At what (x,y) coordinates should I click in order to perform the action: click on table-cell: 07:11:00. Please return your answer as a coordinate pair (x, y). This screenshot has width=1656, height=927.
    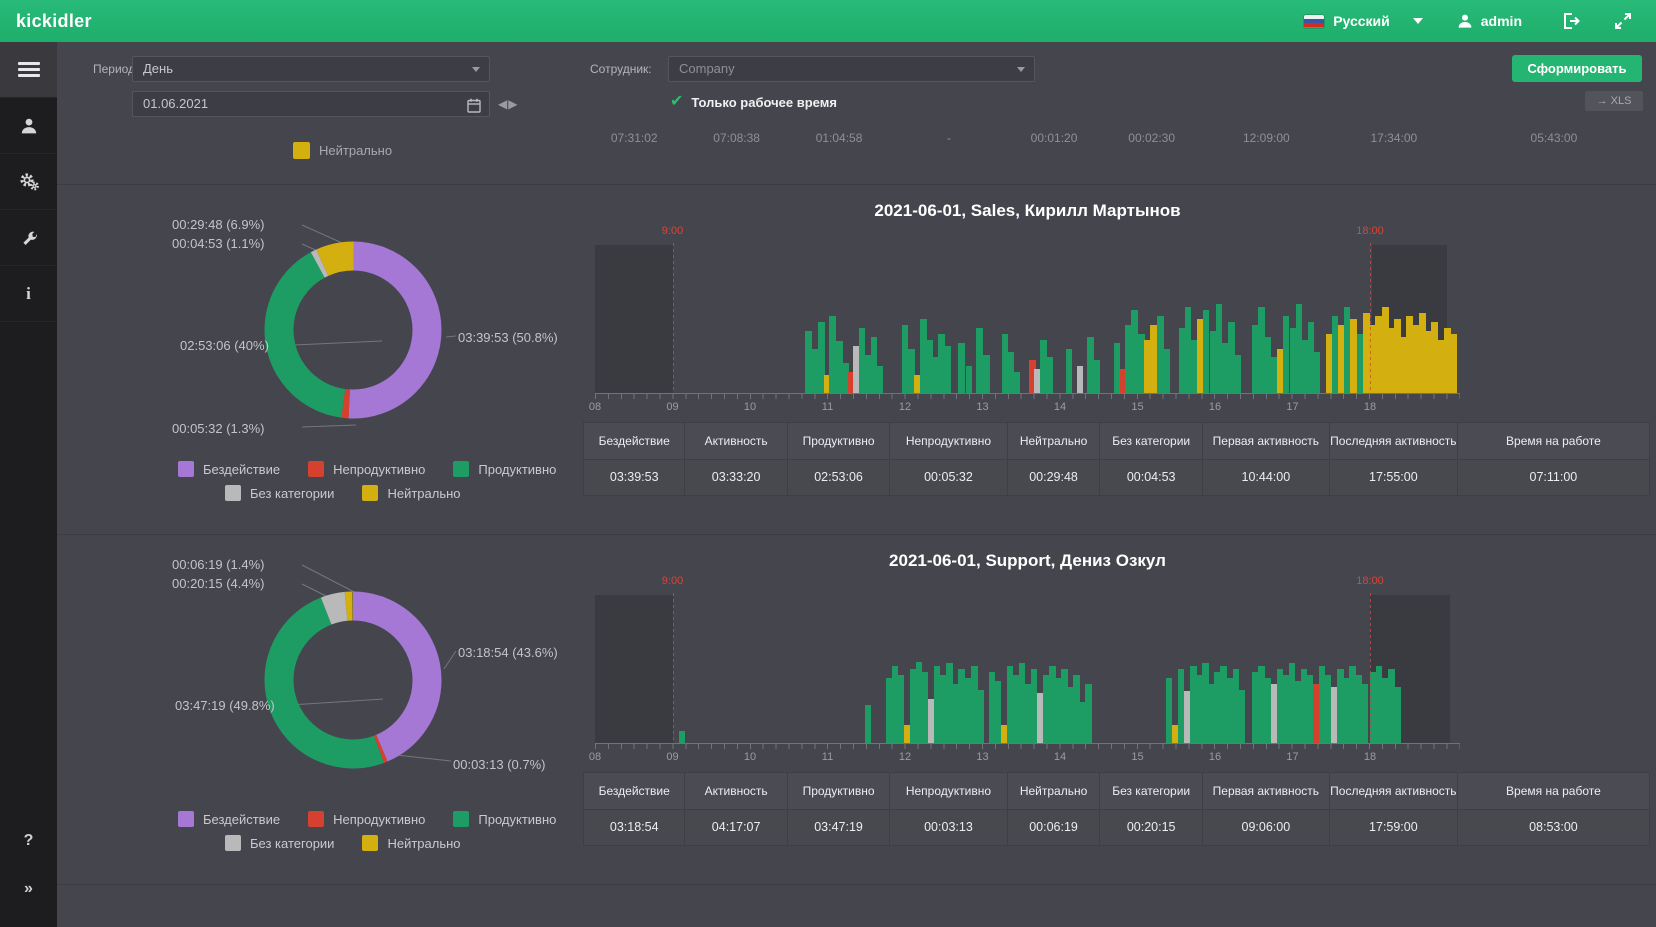
    Looking at the image, I should click on (1553, 478).